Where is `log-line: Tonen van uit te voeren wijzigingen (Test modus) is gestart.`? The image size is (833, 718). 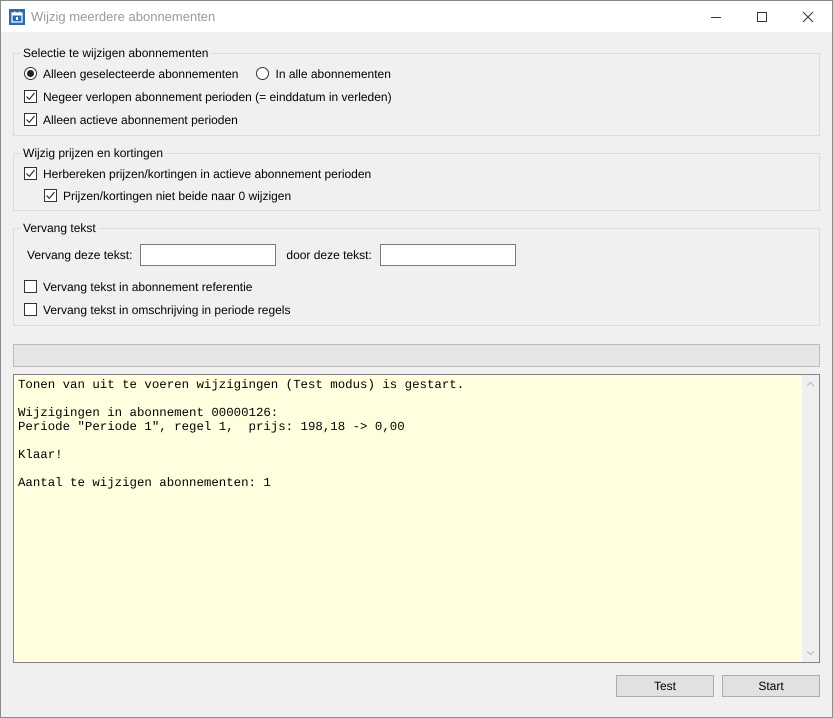 log-line: Tonen van uit te voeren wijzigingen (Test modus) is gestart. is located at coordinates (242, 385).